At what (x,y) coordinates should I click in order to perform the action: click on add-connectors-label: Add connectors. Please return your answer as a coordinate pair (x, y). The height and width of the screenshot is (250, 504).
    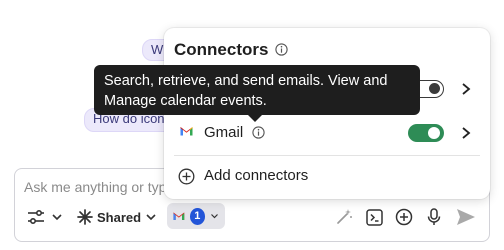
    Looking at the image, I should click on (256, 175).